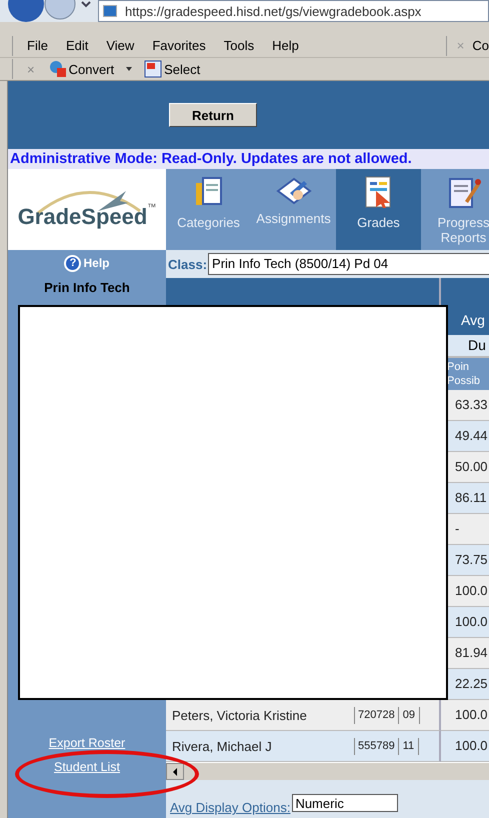  What do you see at coordinates (129, 69) in the screenshot?
I see `dropdown-caret-icon` at bounding box center [129, 69].